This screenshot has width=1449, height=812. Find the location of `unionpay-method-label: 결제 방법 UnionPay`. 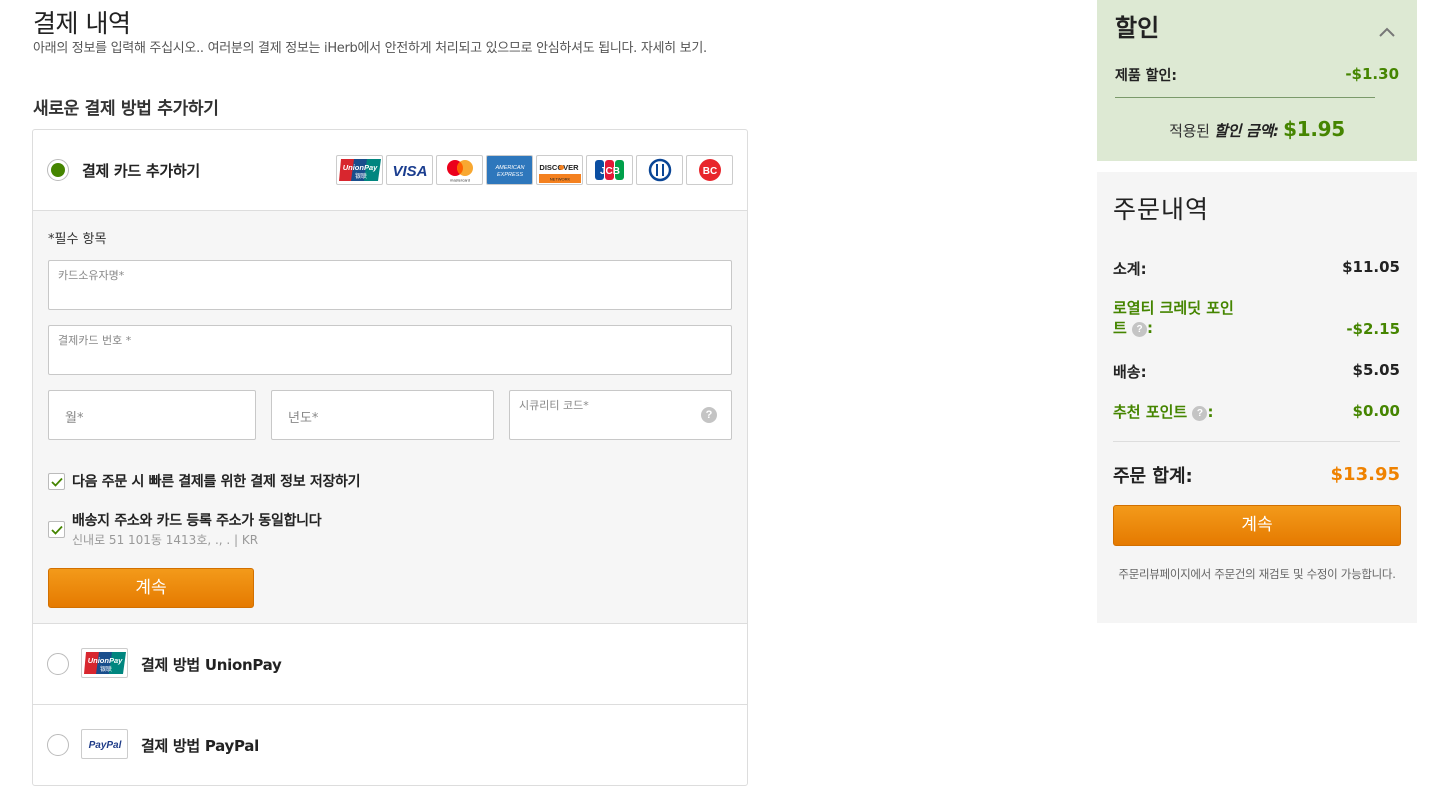

unionpay-method-label: 결제 방법 UnionPay is located at coordinates (211, 665).